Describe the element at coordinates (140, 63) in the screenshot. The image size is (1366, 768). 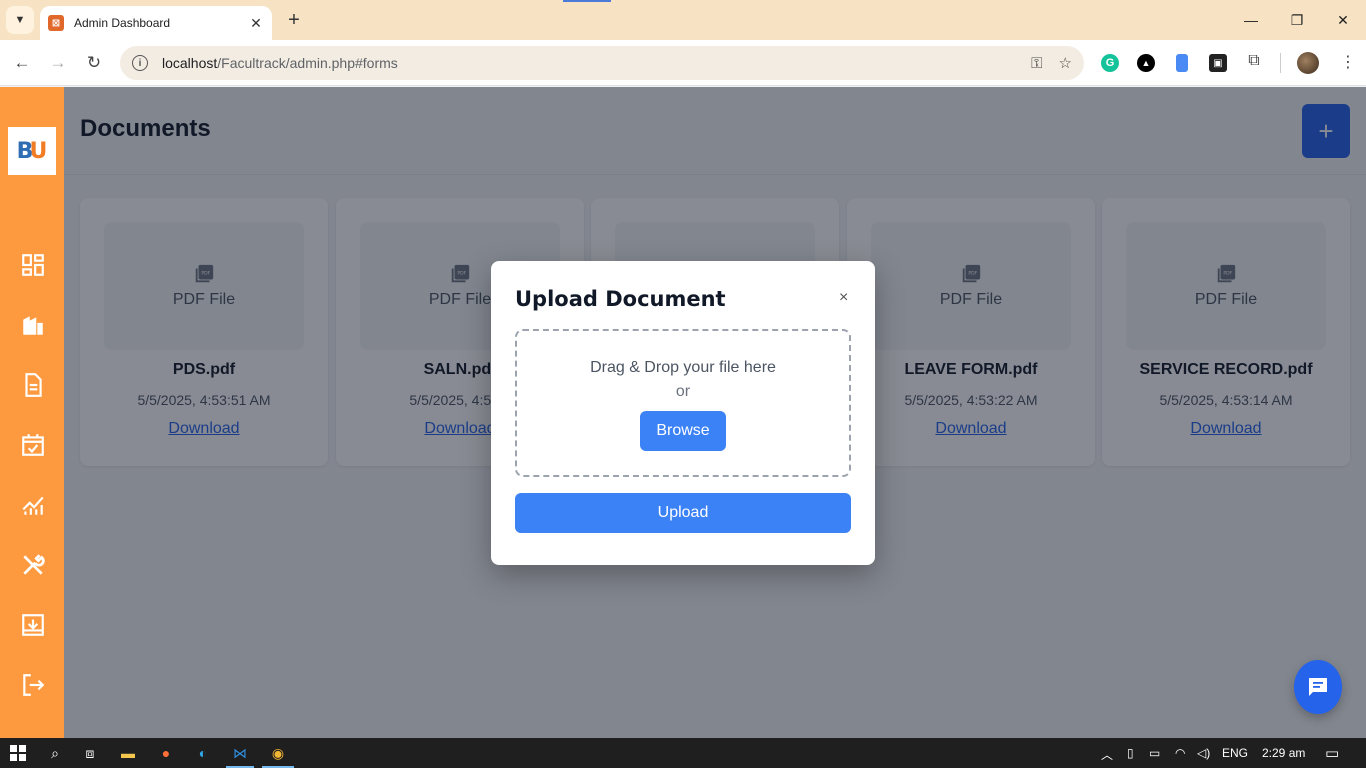
I see `site-info-icon: i` at that location.